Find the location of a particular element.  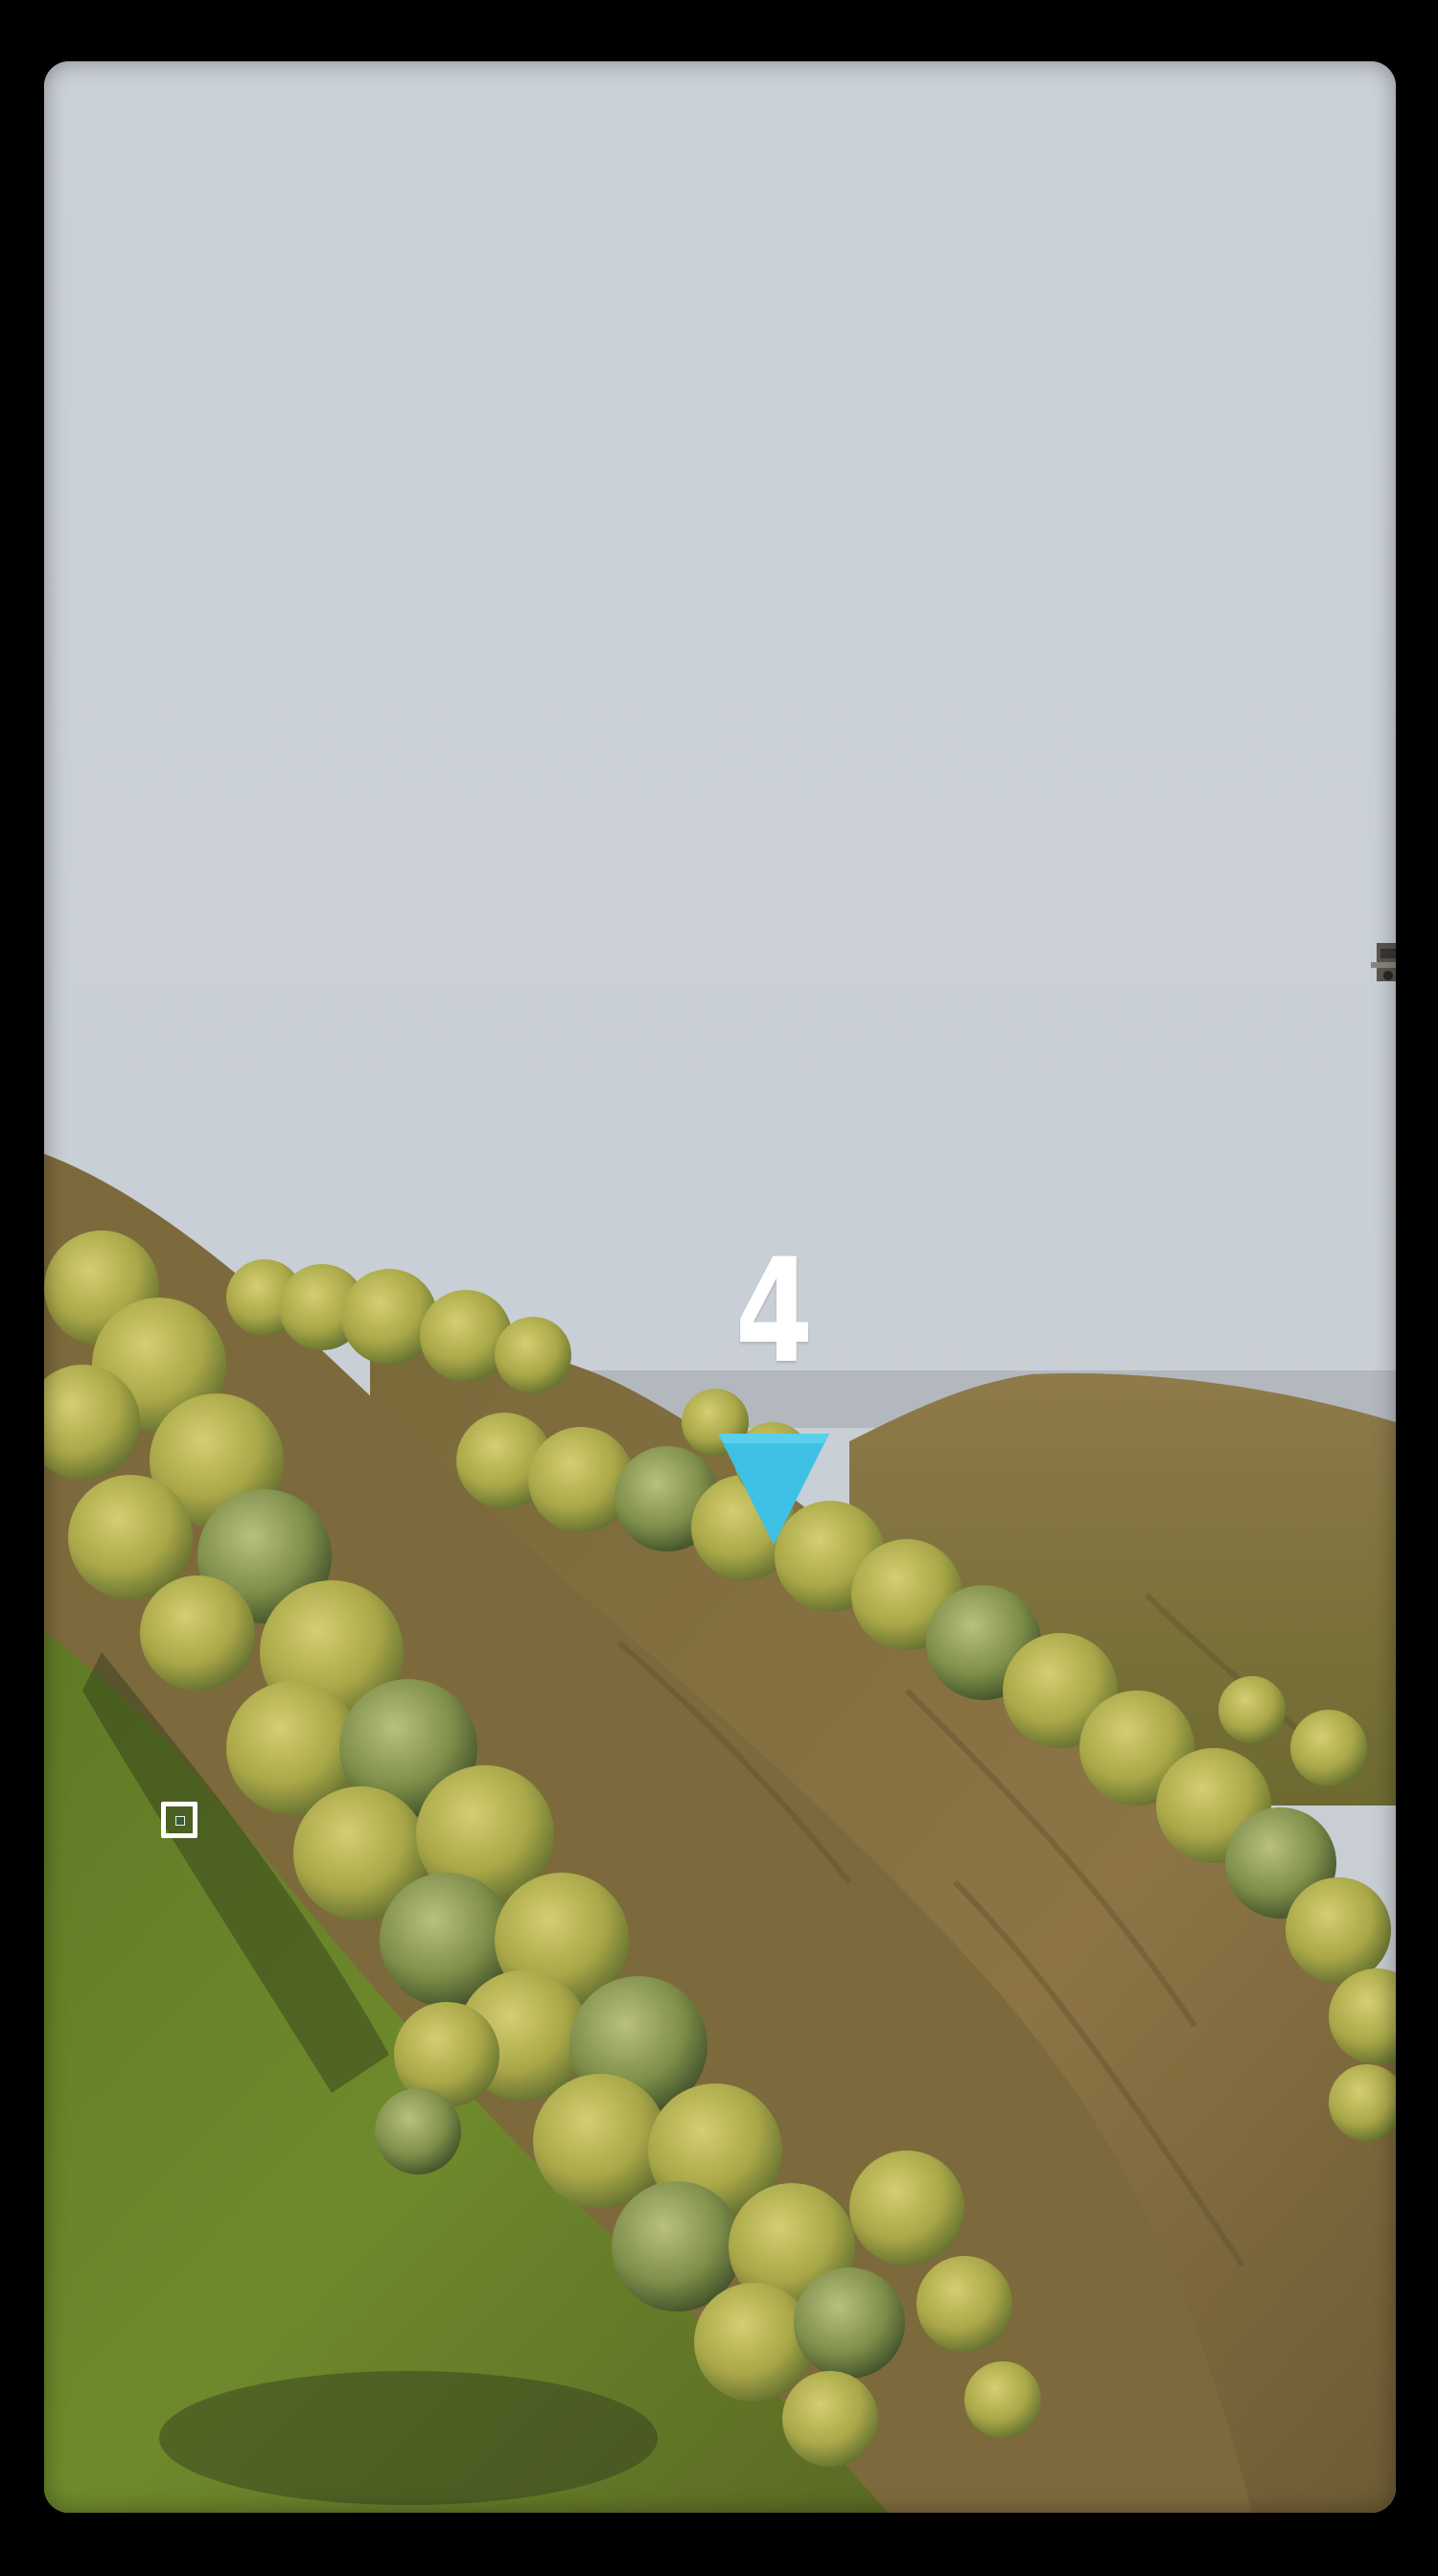

checkpoint-marker: 4 is located at coordinates (772, 1398).